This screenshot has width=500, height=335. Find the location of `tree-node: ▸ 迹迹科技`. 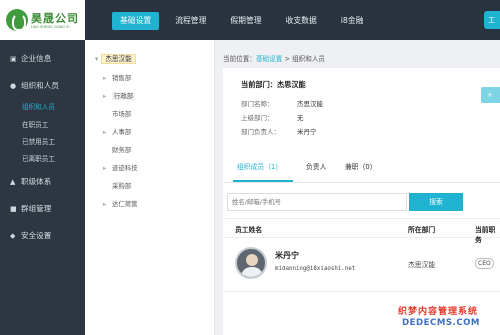

tree-node: ▸ 迹迹科技 is located at coordinates (120, 168).